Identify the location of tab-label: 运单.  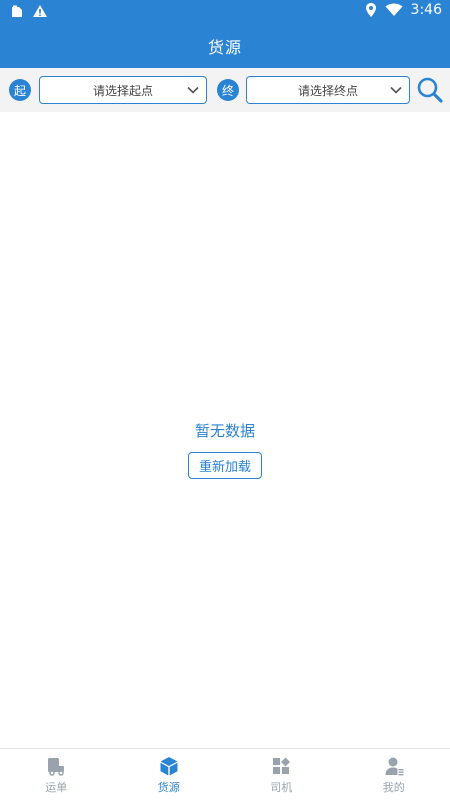
(56, 787).